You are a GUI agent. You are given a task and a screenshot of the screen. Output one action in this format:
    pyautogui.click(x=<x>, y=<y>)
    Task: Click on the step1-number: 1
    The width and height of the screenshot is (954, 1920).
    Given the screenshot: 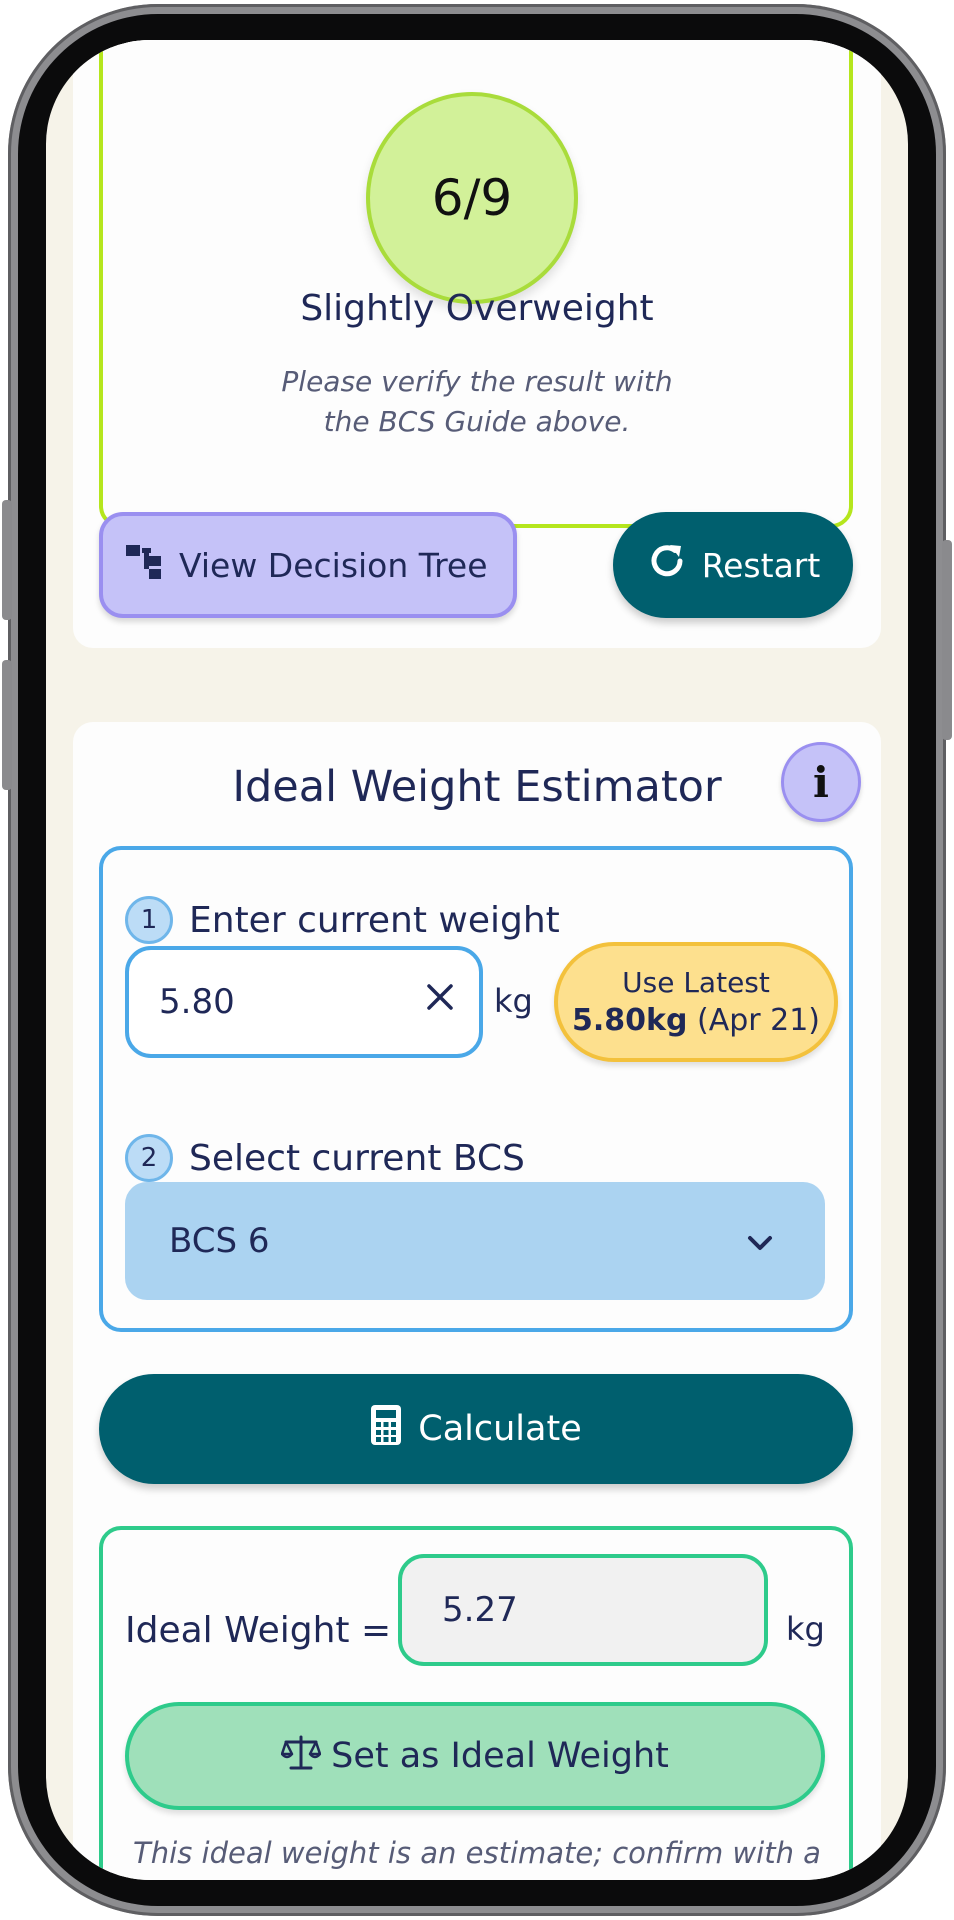 What is the action you would take?
    pyautogui.click(x=149, y=920)
    